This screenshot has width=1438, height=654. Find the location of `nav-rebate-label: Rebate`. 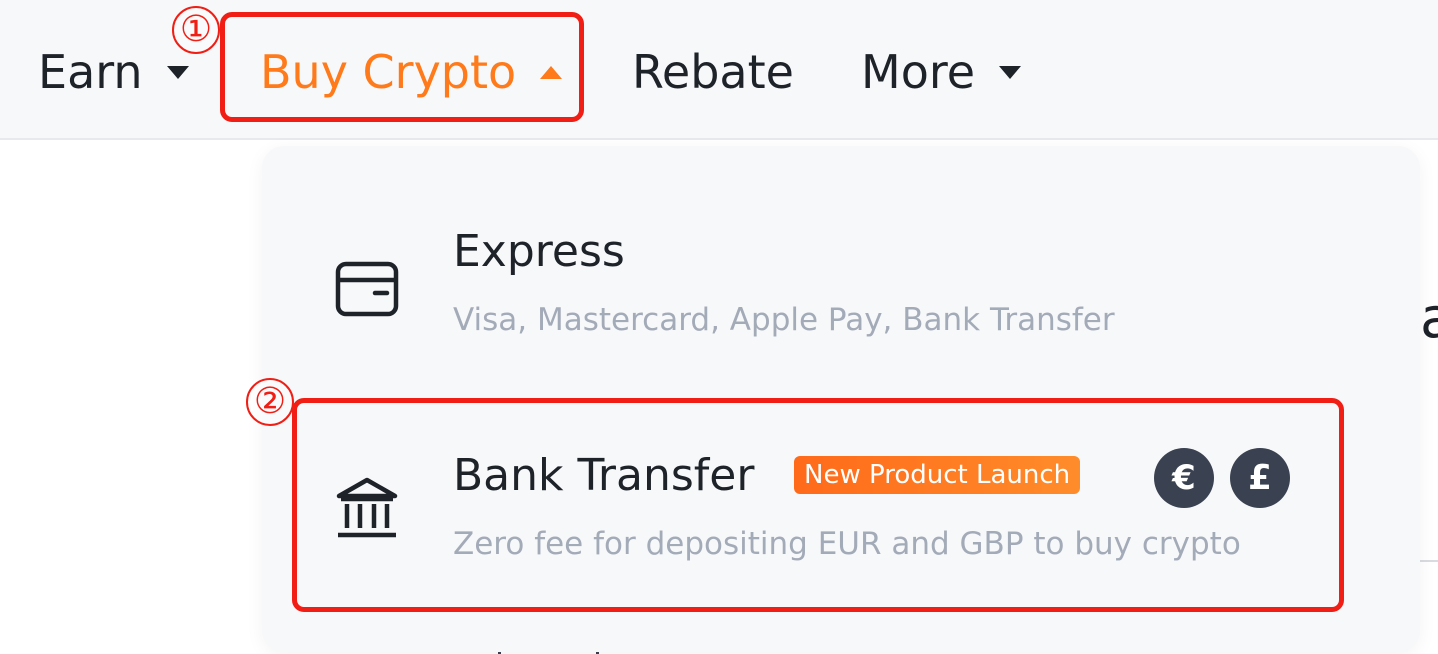

nav-rebate-label: Rebate is located at coordinates (713, 72).